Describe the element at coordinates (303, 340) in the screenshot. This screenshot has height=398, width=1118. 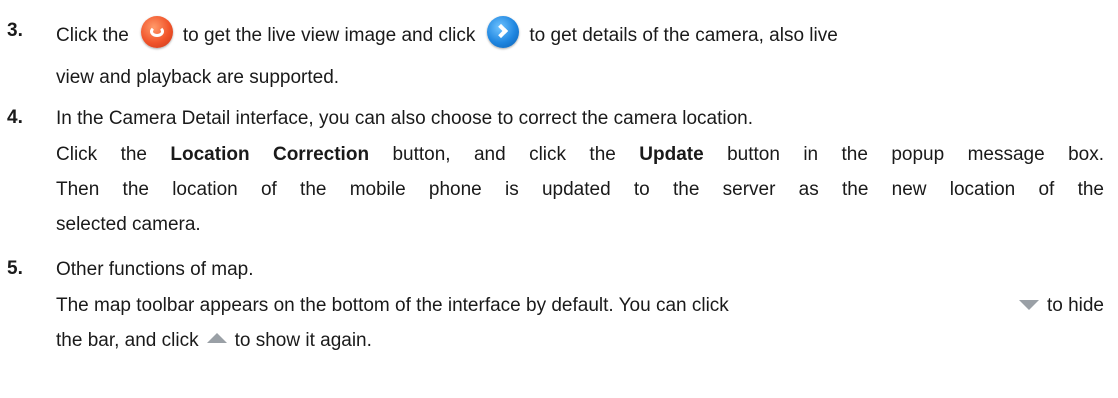
I see `step-text: to show it again.` at that location.